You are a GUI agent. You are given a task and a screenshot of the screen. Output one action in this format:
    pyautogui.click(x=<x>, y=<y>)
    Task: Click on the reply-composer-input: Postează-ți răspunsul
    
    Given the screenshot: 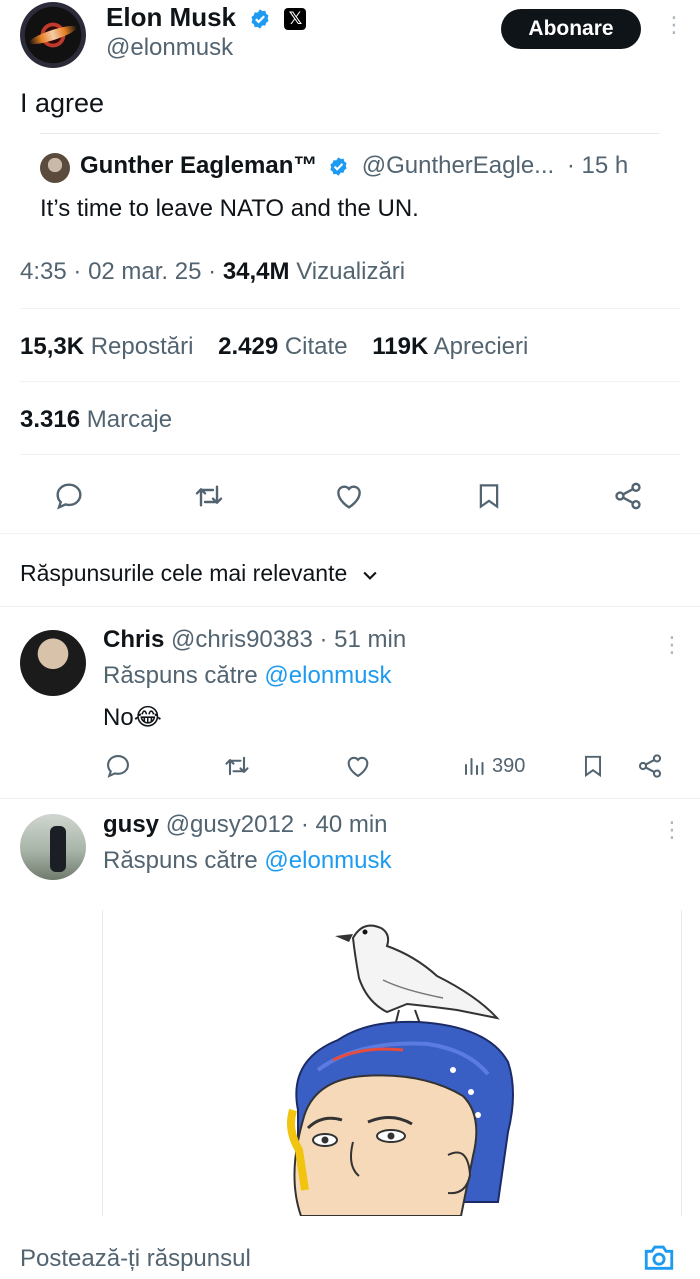 What is the action you would take?
    pyautogui.click(x=135, y=1259)
    